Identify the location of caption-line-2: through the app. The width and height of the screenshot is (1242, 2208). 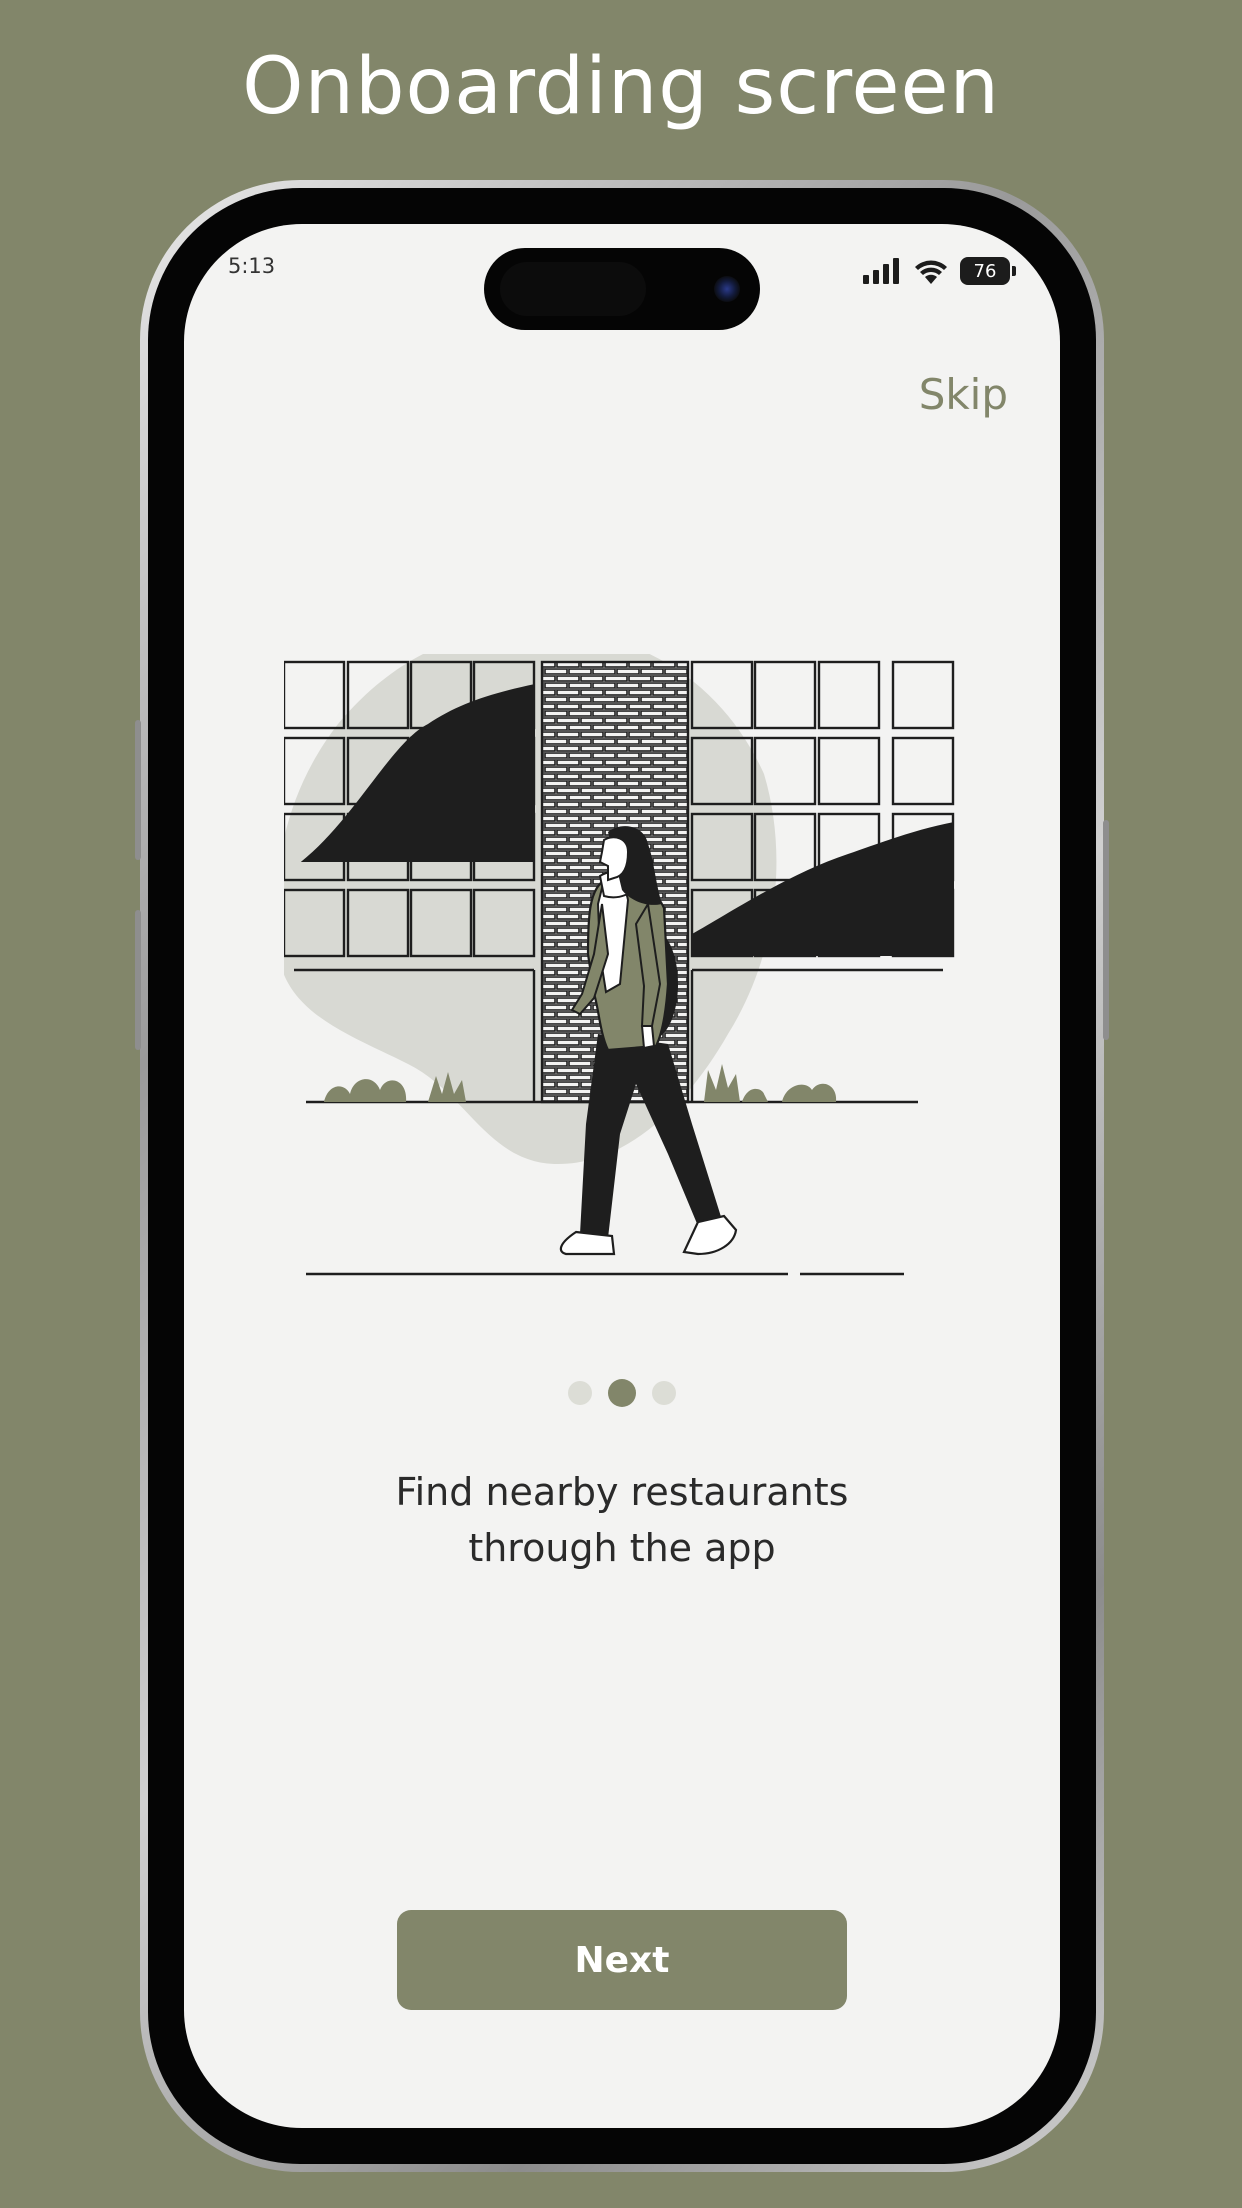
(622, 1548).